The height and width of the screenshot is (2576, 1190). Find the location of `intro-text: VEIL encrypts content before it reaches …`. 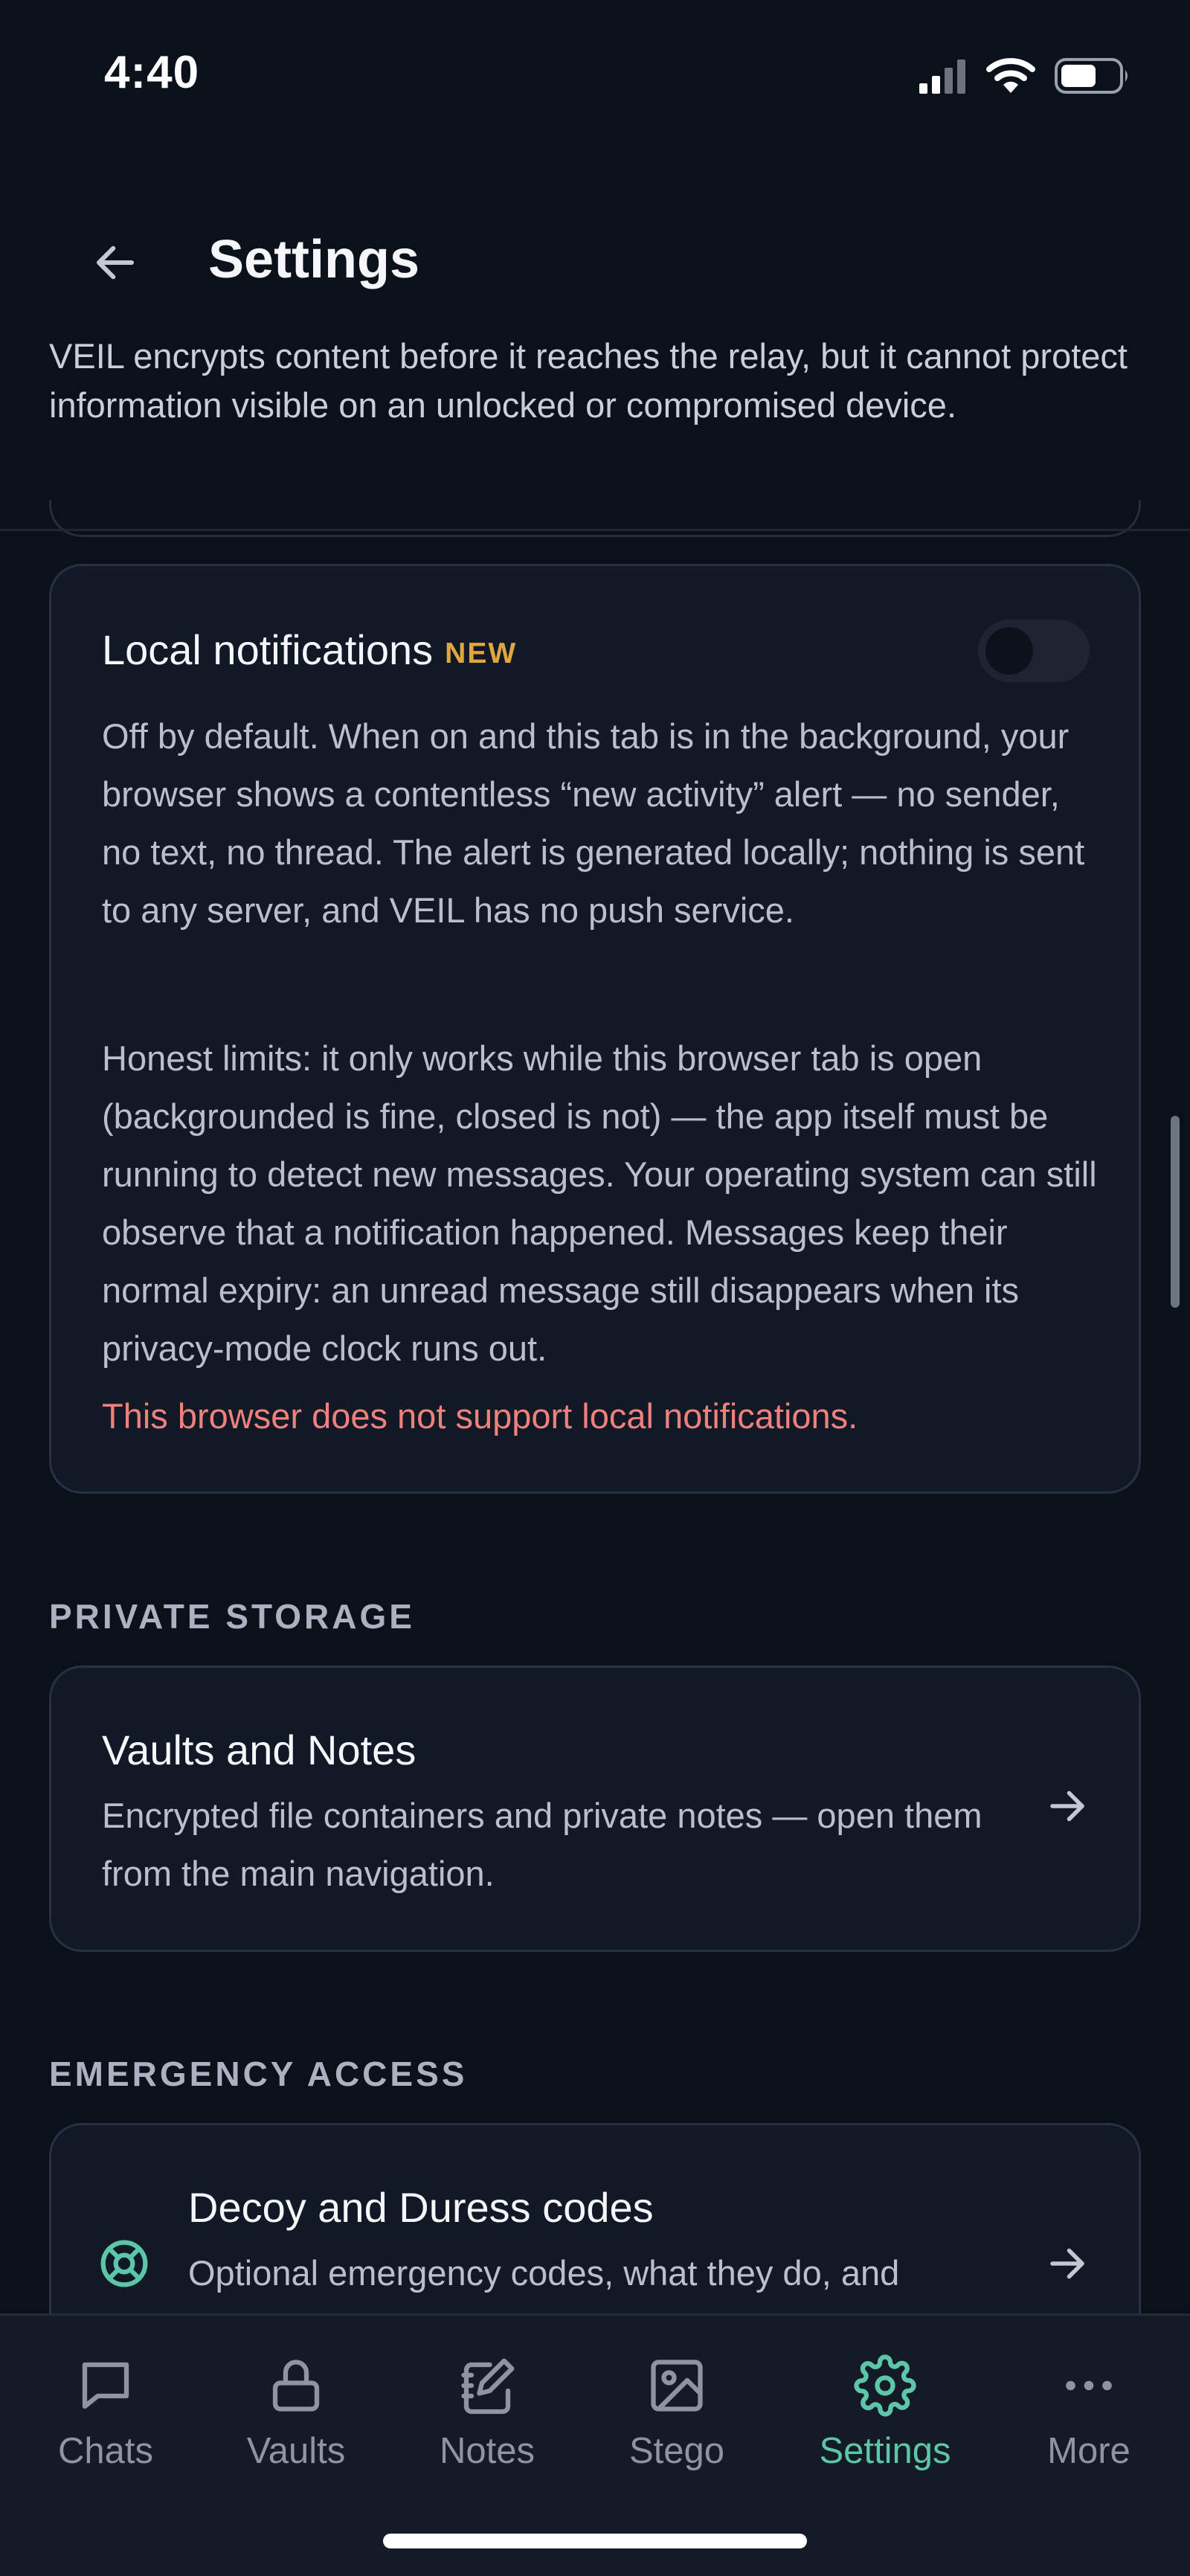

intro-text: VEIL encrypts content before it reaches … is located at coordinates (589, 380).